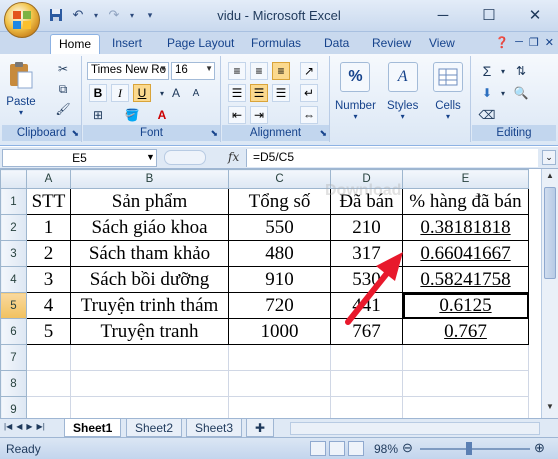  Describe the element at coordinates (502, 42) in the screenshot. I see `help-icon: ❓` at that location.